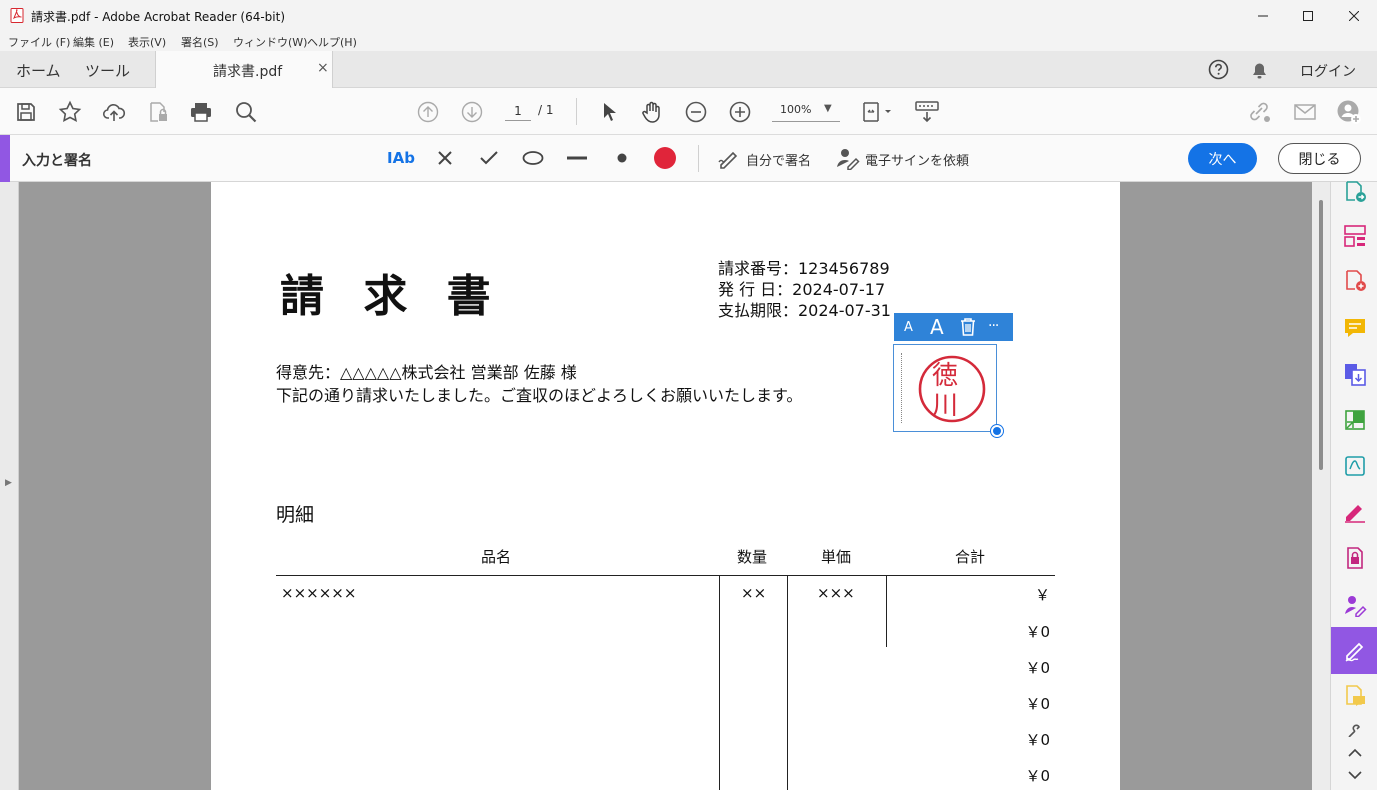 This screenshot has width=1377, height=790. I want to click on menu-view: 表示(V), so click(147, 42).